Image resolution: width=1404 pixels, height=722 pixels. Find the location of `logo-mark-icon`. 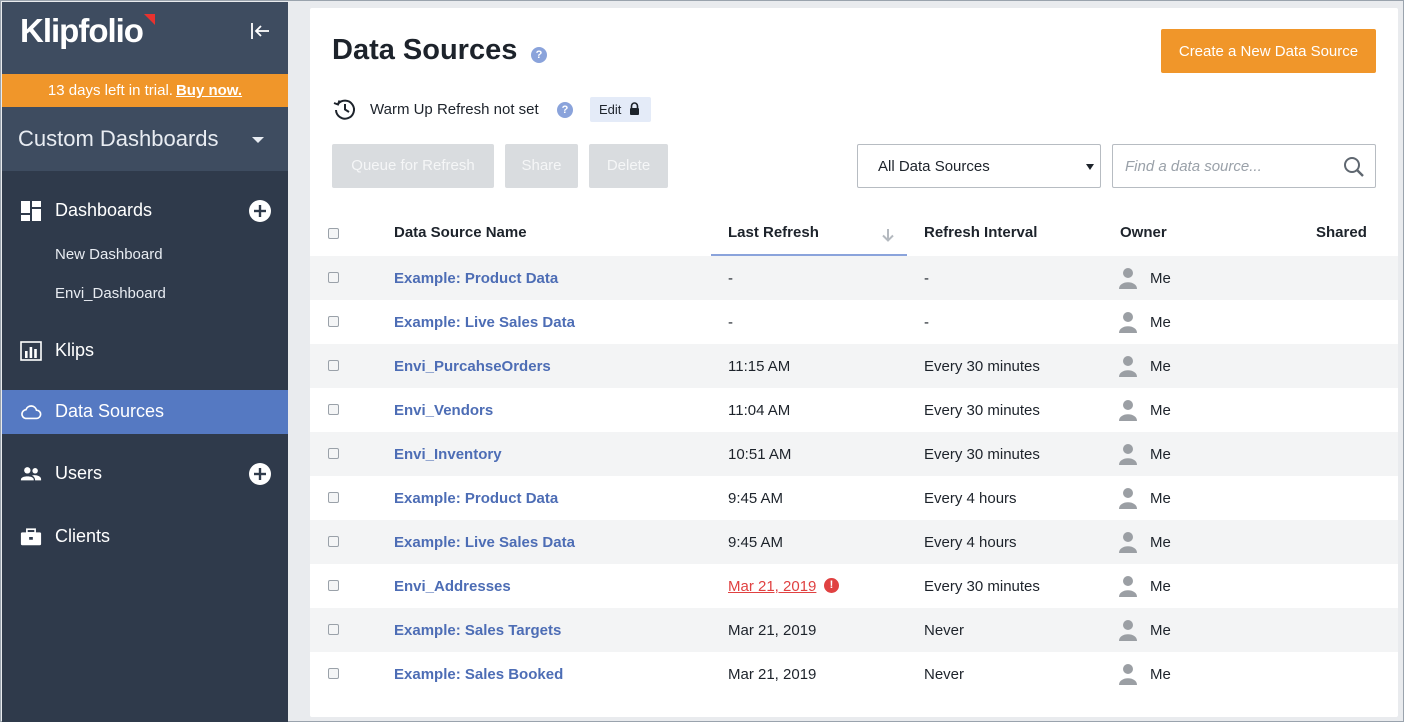

logo-mark-icon is located at coordinates (149, 19).